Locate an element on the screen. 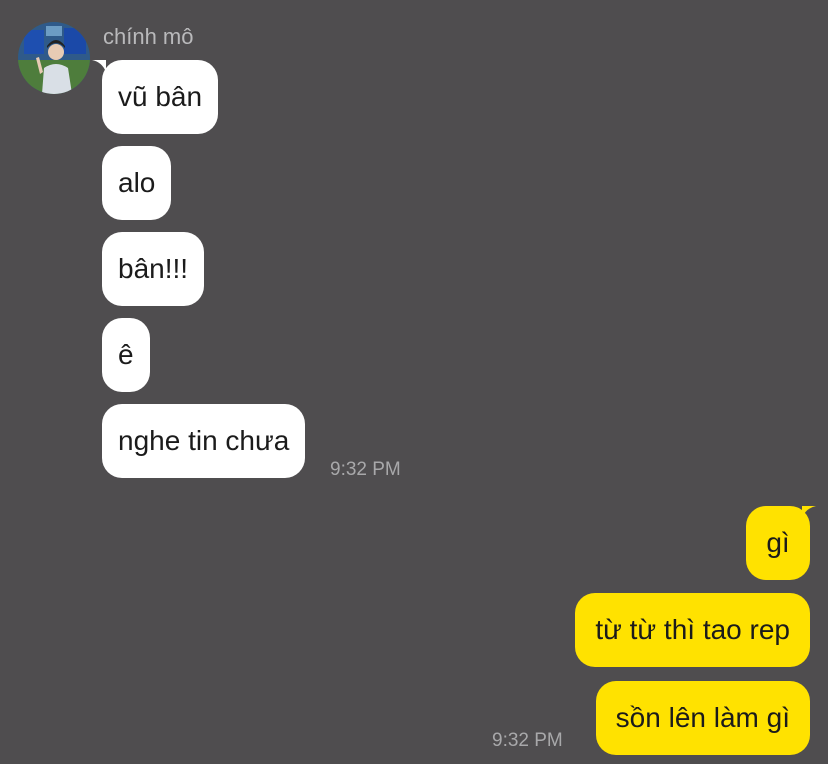 The height and width of the screenshot is (764, 828). avatar-photo-icon is located at coordinates (54, 58).